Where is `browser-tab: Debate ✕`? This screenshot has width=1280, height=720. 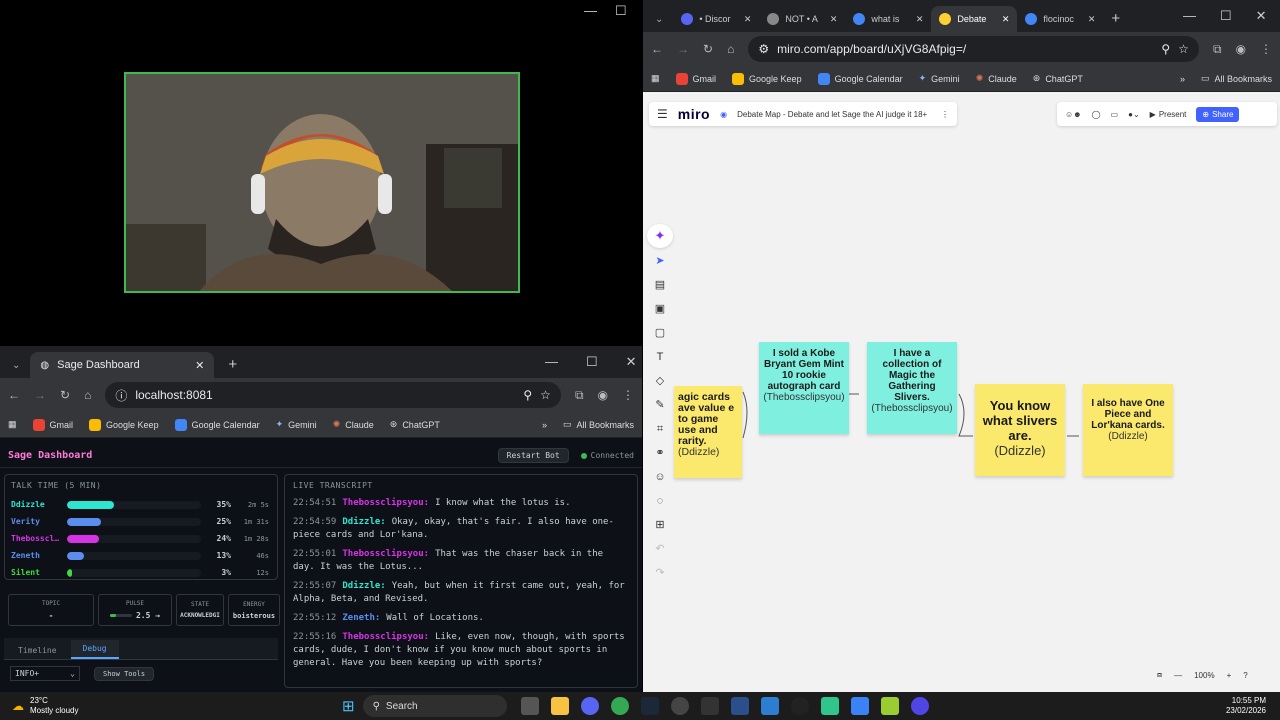 browser-tab: Debate ✕ is located at coordinates (974, 19).